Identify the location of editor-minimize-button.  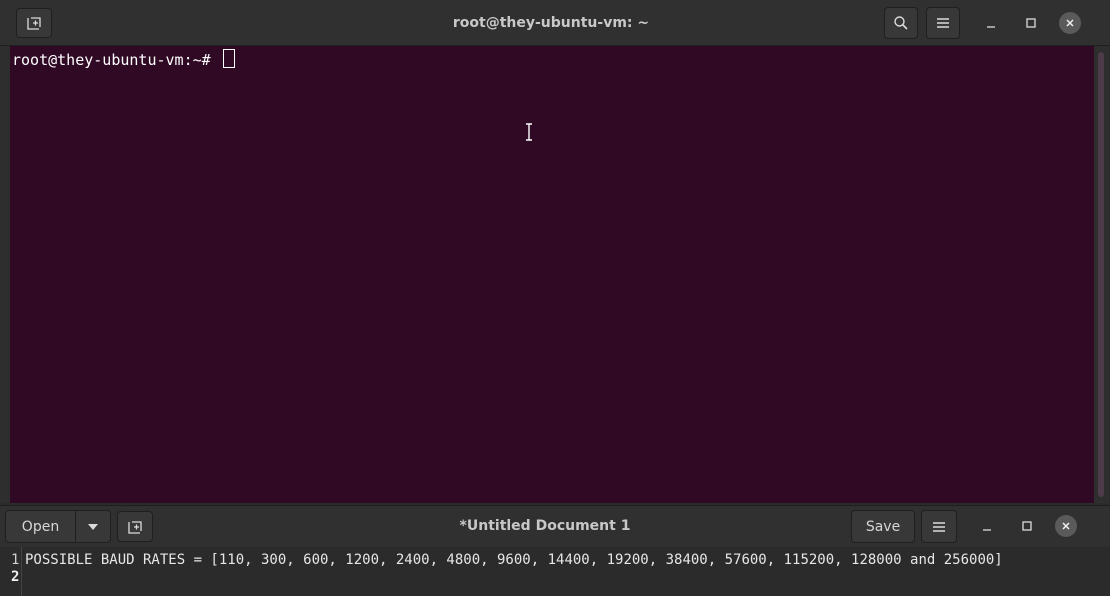
(987, 526).